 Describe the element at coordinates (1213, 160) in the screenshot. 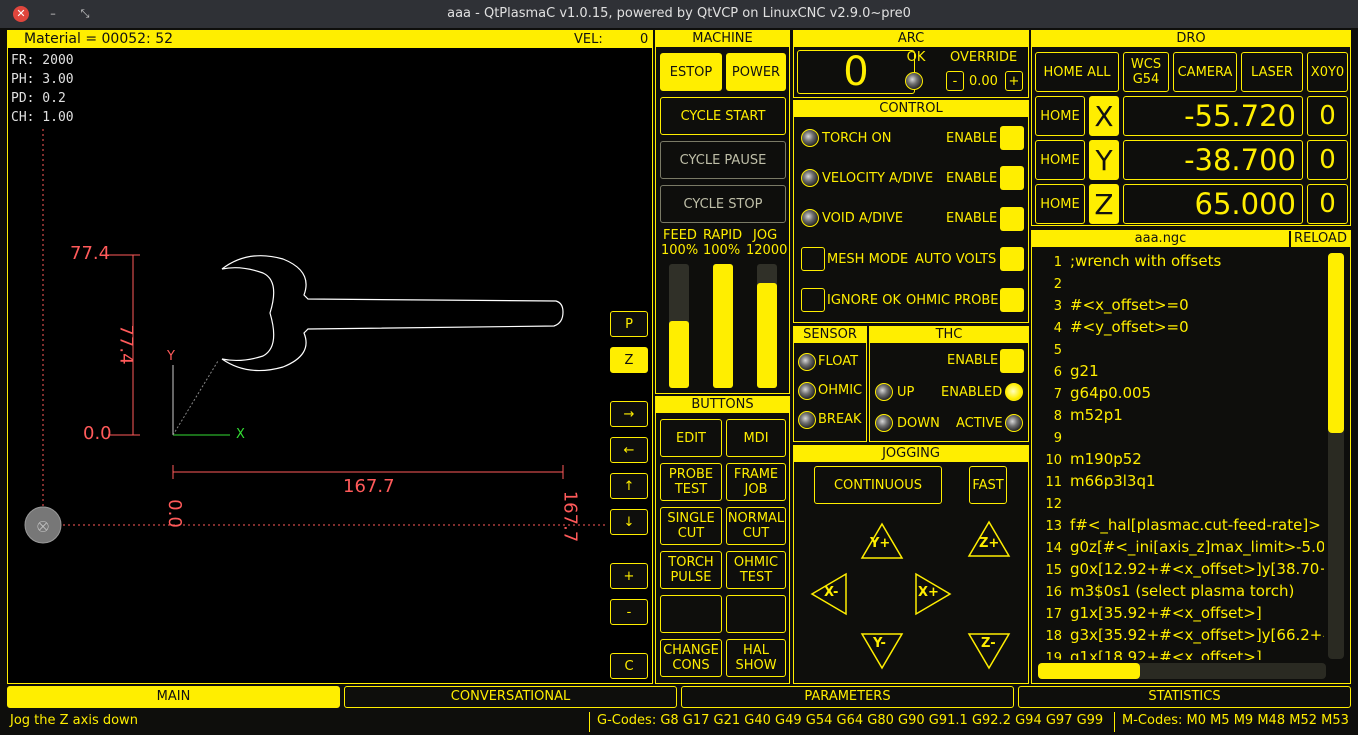

I see `y-position: -38.700` at that location.